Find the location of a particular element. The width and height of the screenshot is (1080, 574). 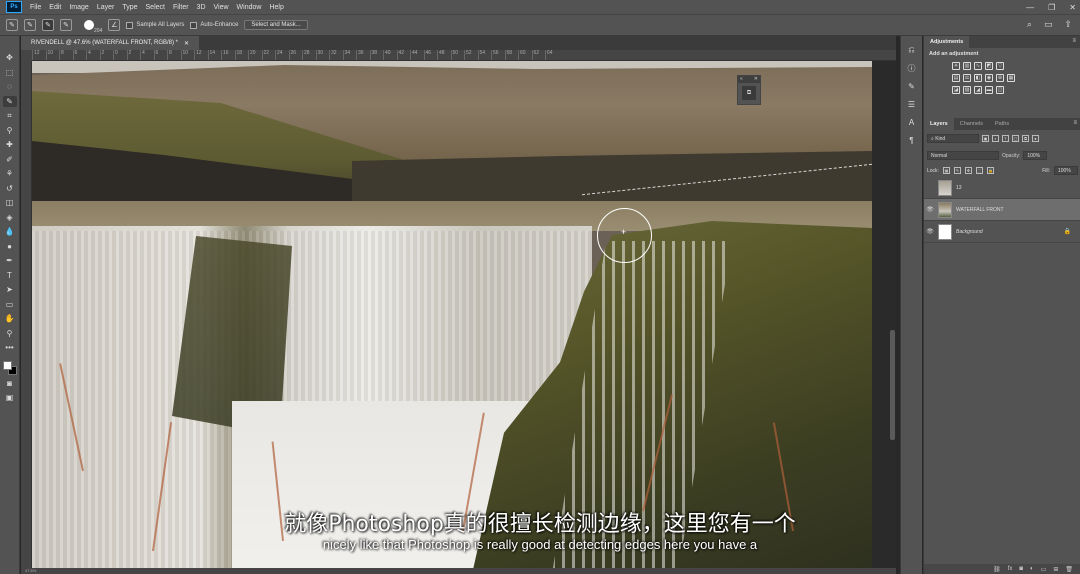

eraser-tool-icon: ◫ is located at coordinates (10, 203).